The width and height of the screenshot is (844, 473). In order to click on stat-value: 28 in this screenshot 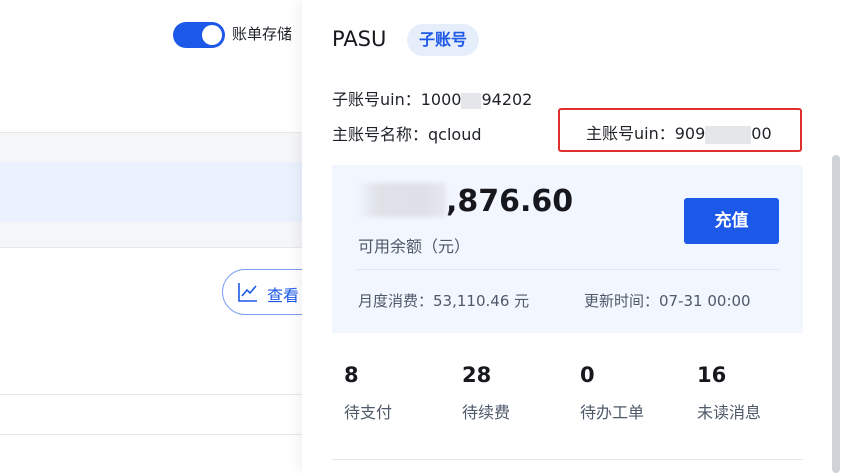, I will do `click(477, 375)`.